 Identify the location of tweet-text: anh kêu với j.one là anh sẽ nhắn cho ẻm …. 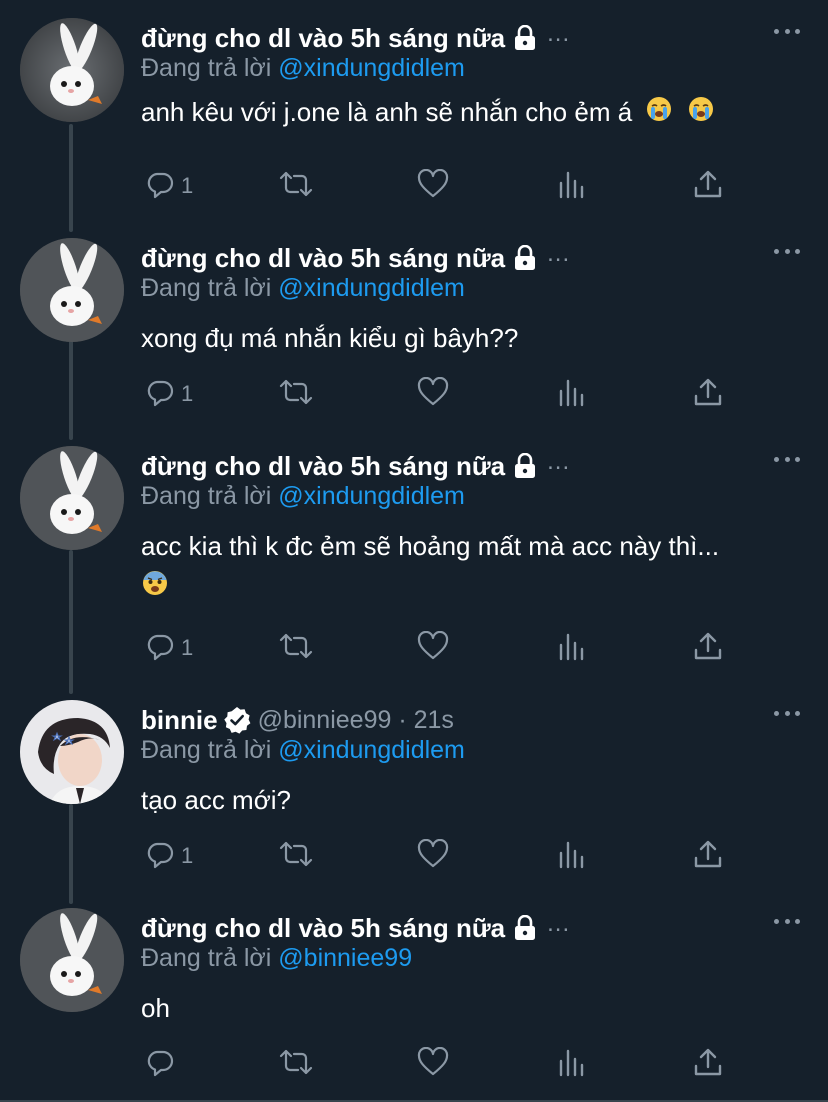
(476, 113).